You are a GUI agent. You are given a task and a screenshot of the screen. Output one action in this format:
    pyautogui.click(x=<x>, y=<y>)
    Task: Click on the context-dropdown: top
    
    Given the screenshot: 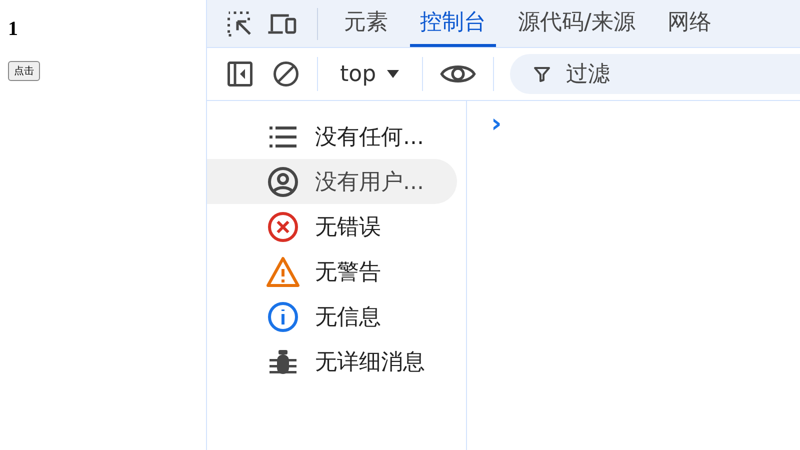 What is the action you would take?
    pyautogui.click(x=370, y=74)
    